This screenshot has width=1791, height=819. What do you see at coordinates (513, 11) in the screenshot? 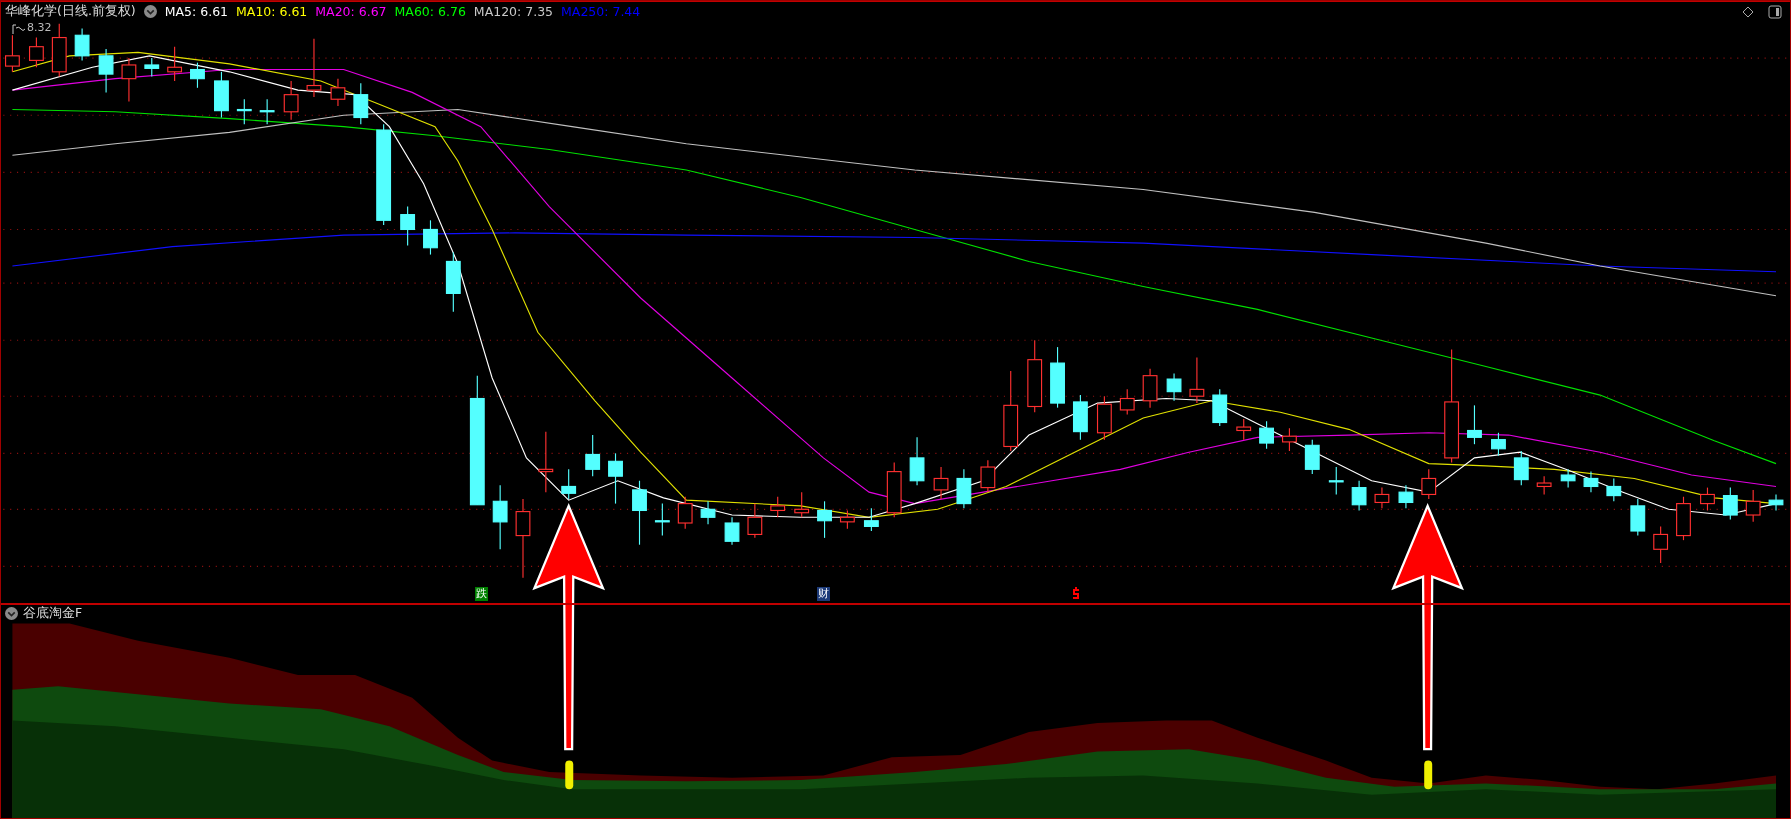
I see `ma-legend-item: MA120: 7.35` at bounding box center [513, 11].